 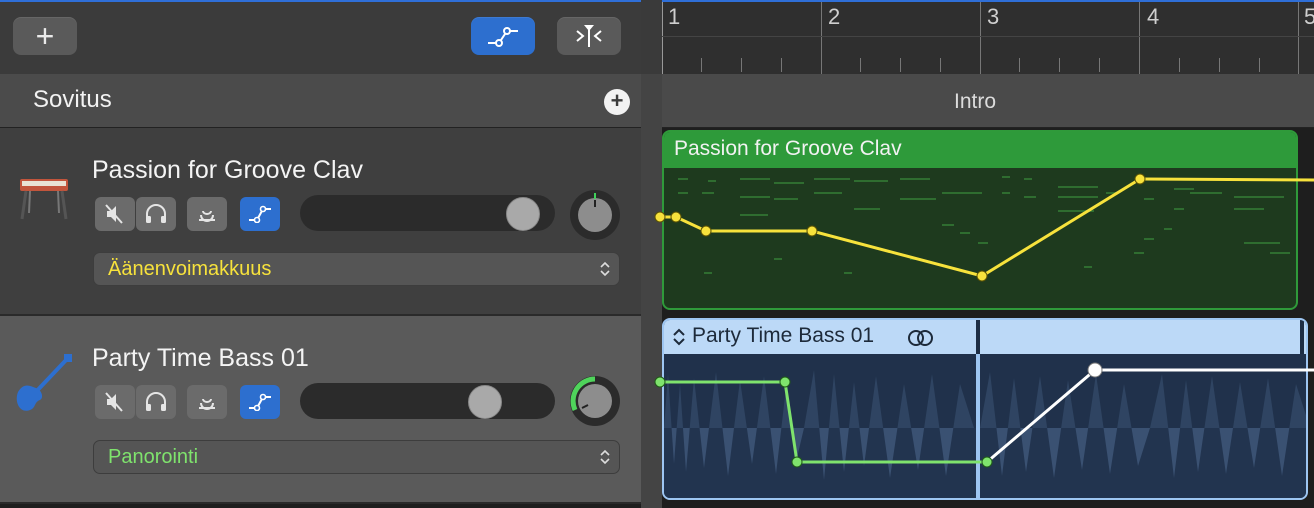 What do you see at coordinates (227, 170) in the screenshot?
I see `track-name: Passion for Groove Clav` at bounding box center [227, 170].